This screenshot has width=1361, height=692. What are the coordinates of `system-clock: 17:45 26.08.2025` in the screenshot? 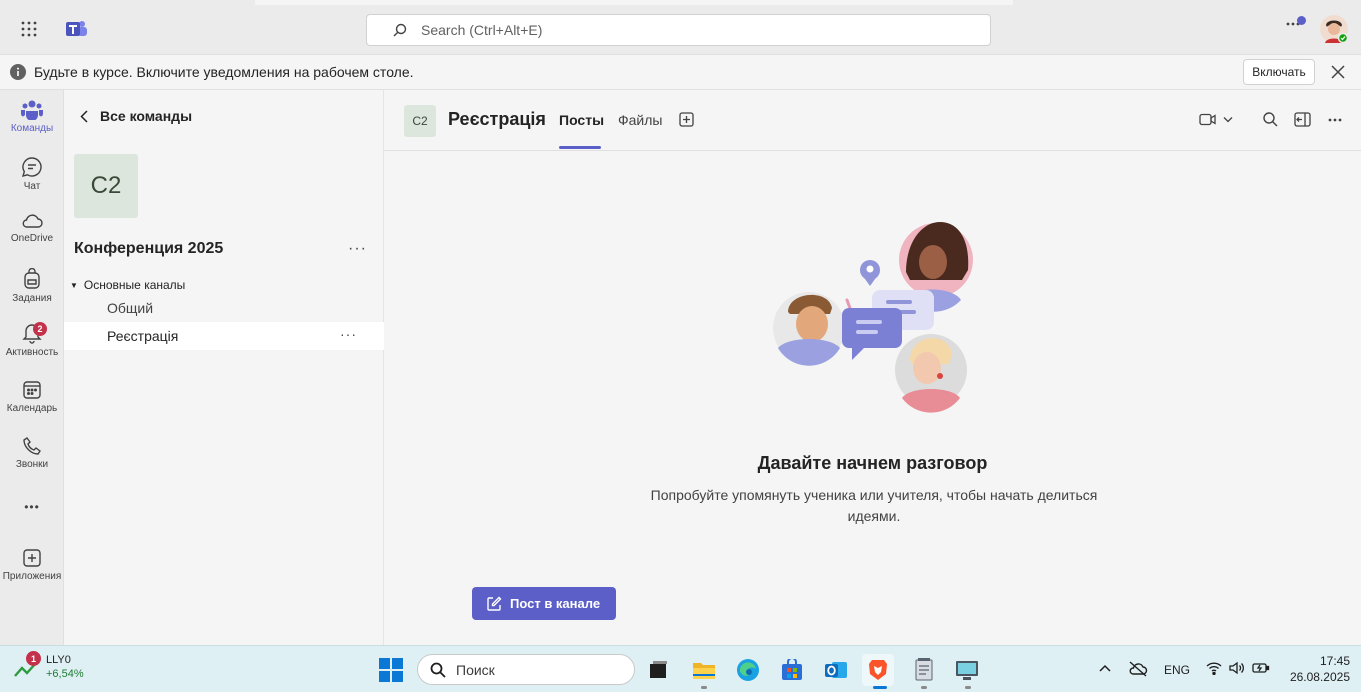 It's located at (1315, 669).